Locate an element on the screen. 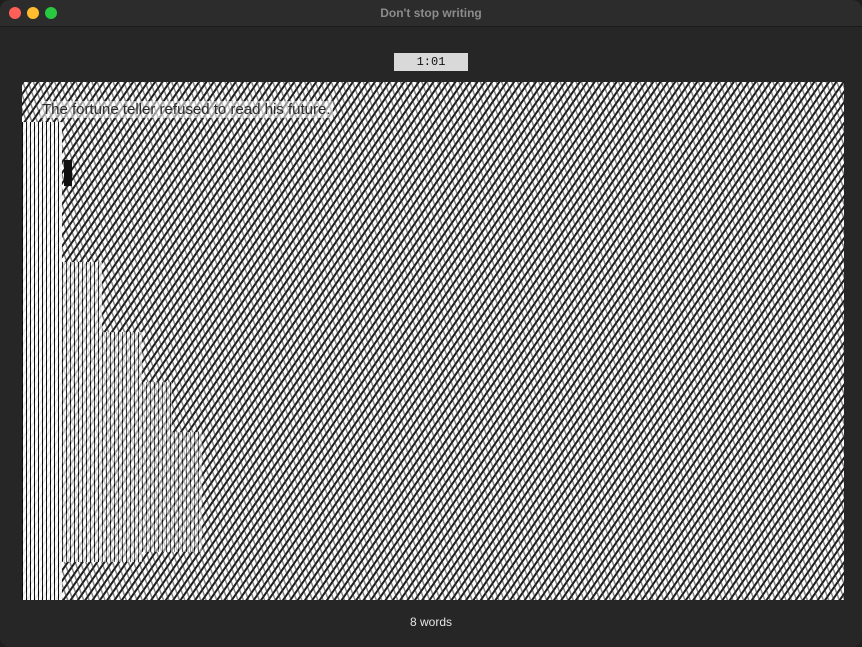  timer-container: 1:01 is located at coordinates (431, 61).